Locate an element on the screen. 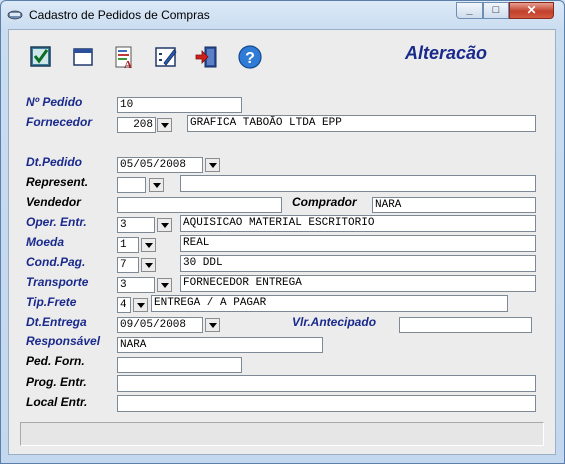 This screenshot has width=565, height=464. svg-text: A is located at coordinates (128, 64).